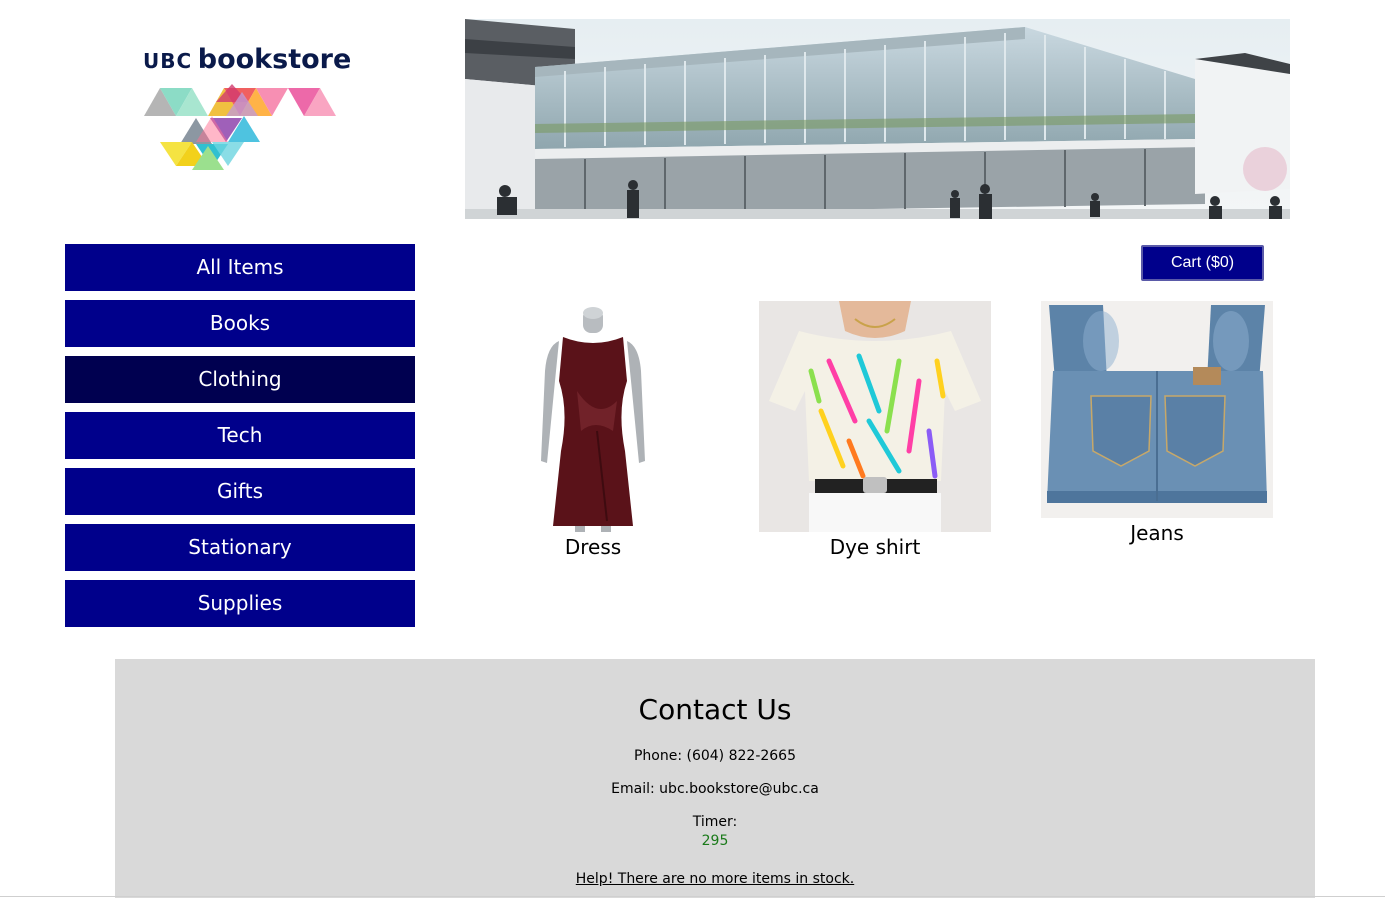 This screenshot has height=898, width=1385. I want to click on nav-item-tech: Tech, so click(240, 435).